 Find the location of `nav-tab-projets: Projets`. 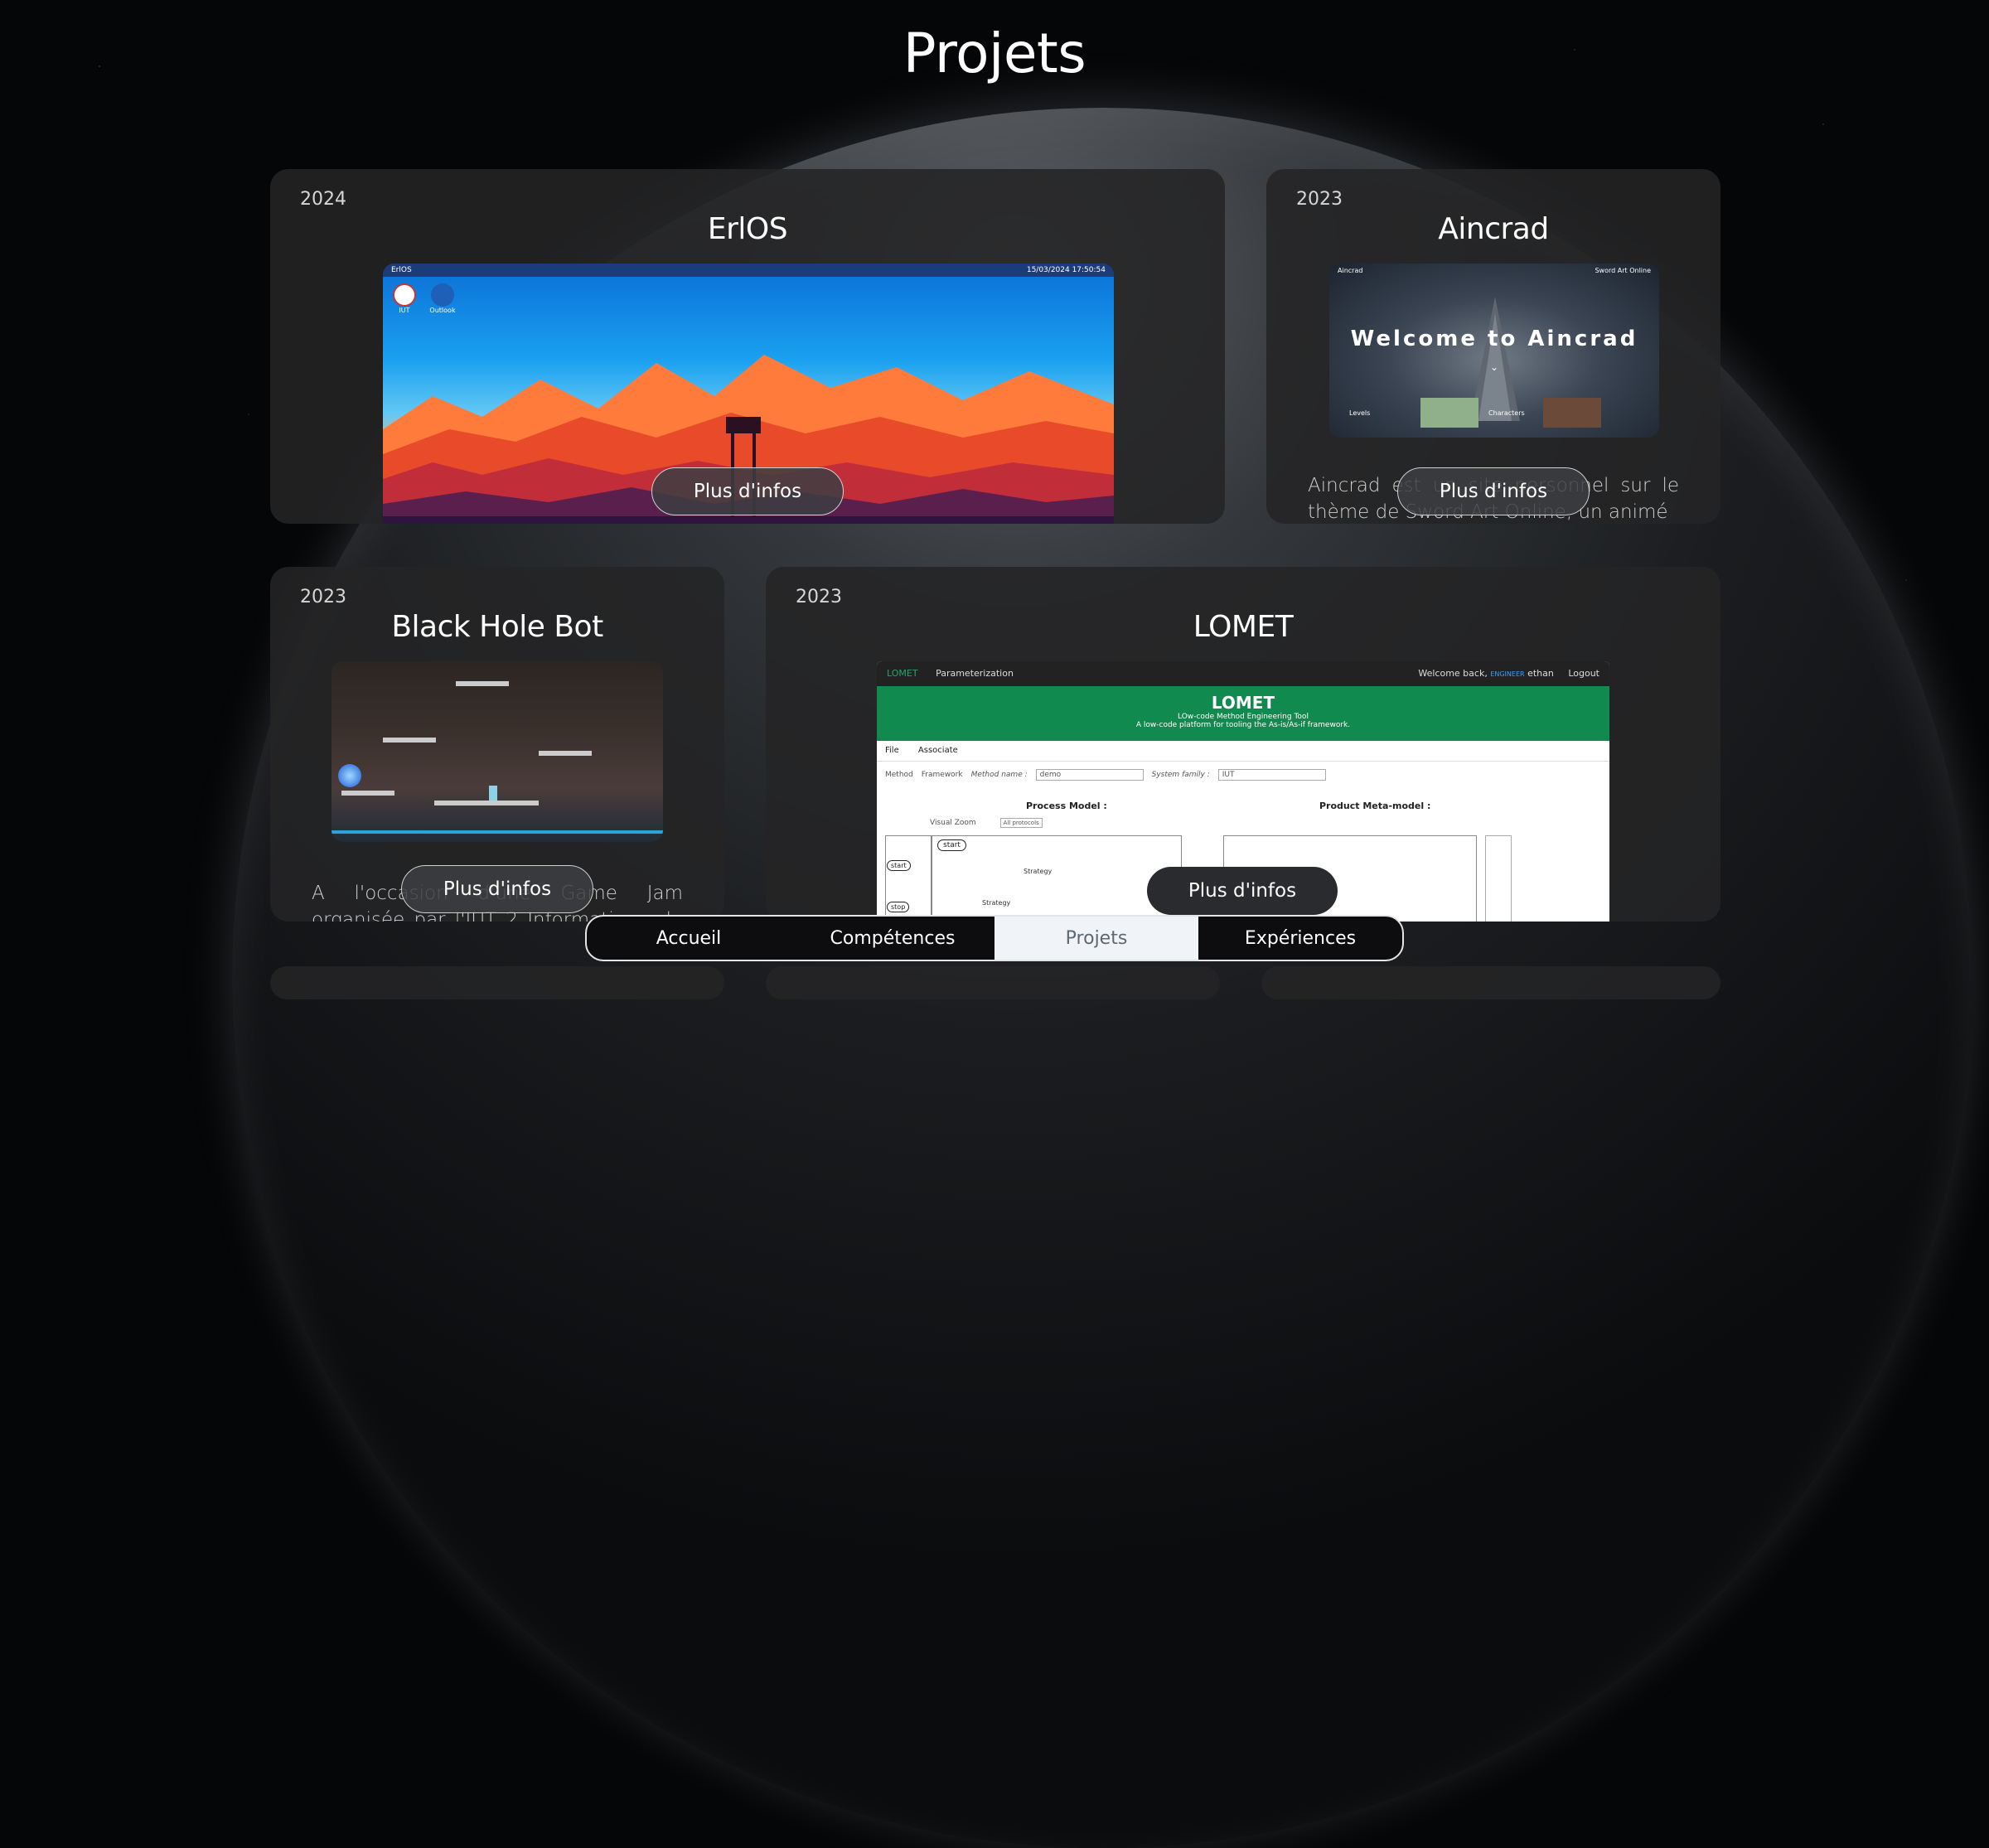

nav-tab-projets: Projets is located at coordinates (1096, 938).